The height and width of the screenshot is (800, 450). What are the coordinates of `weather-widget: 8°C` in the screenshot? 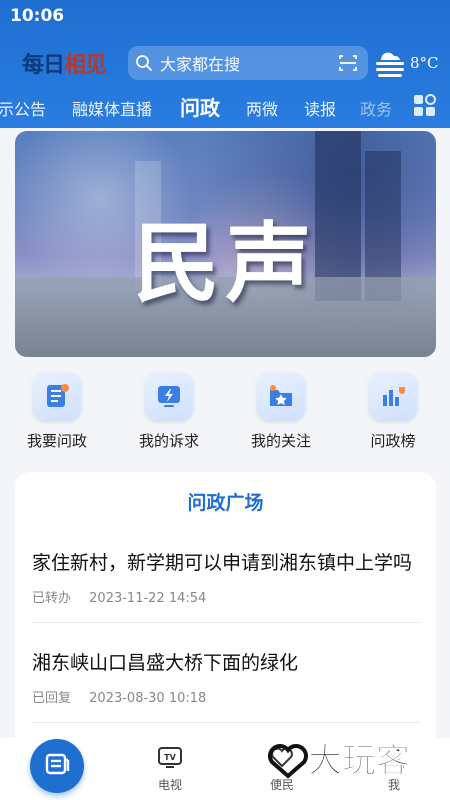 It's located at (406, 63).